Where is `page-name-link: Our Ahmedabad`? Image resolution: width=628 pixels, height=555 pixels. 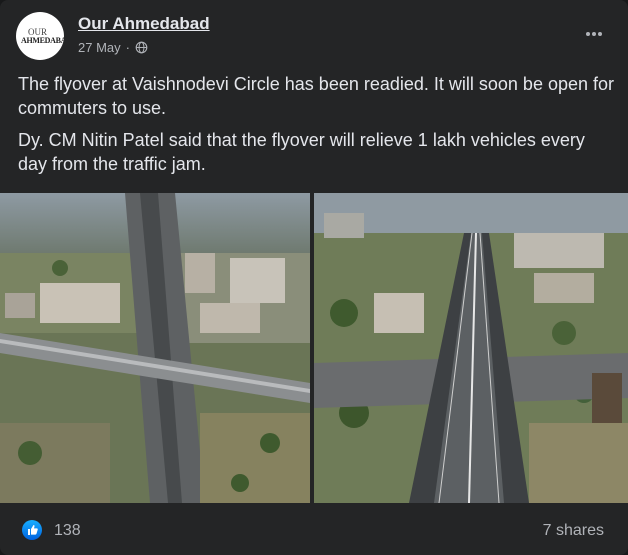 page-name-link: Our Ahmedabad is located at coordinates (144, 24).